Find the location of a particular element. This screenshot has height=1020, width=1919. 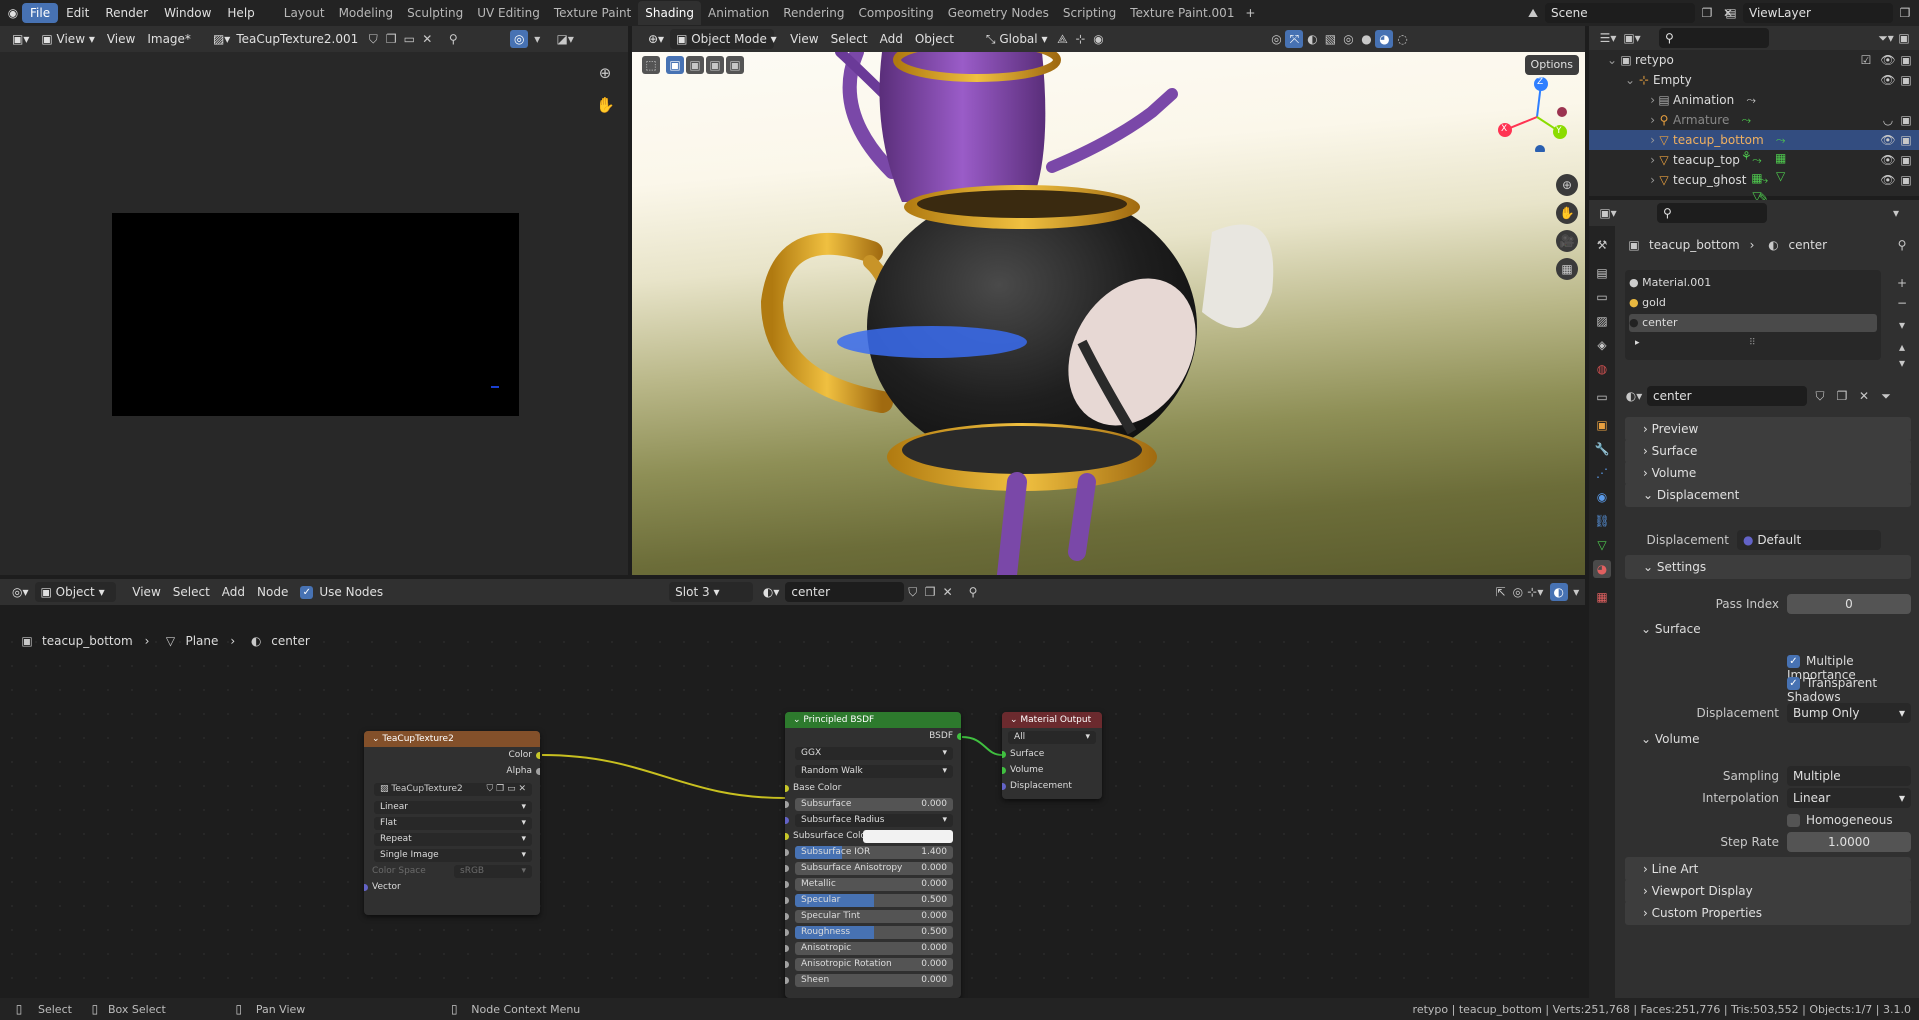

xray-icon: ▧ is located at coordinates (1330, 39).